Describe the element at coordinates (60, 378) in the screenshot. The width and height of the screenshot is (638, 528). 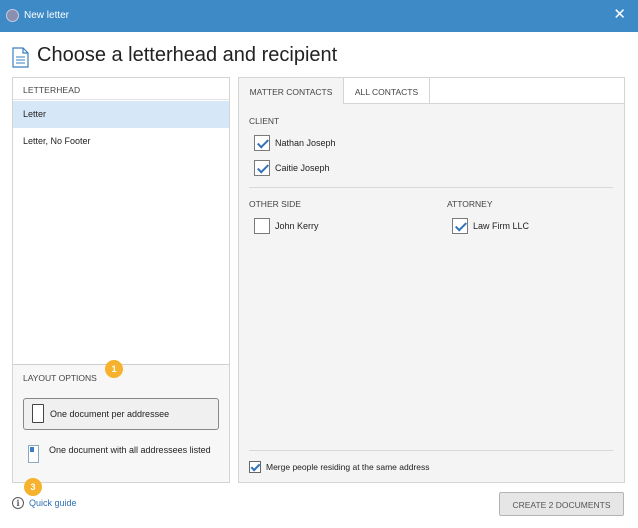
I see `layout-options-label: LAYOUT OPTIONS` at that location.